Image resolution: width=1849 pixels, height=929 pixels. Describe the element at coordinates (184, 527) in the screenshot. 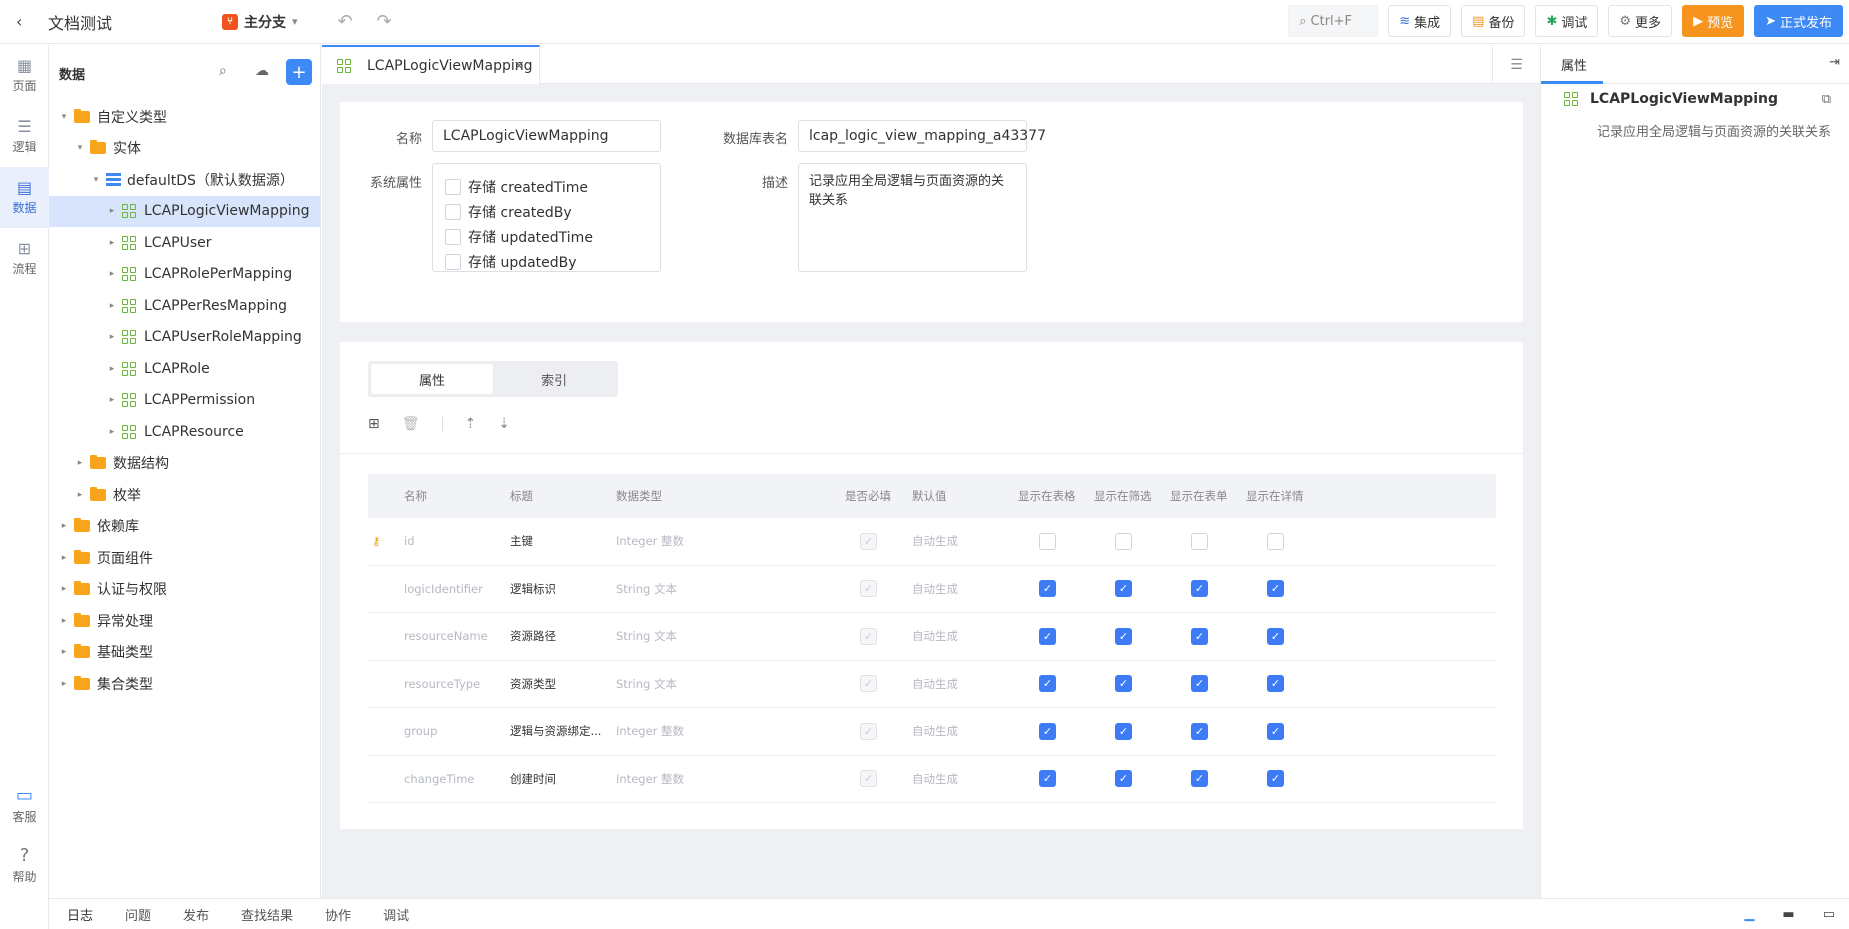

I see `tree-item: ▸ 依赖库` at that location.